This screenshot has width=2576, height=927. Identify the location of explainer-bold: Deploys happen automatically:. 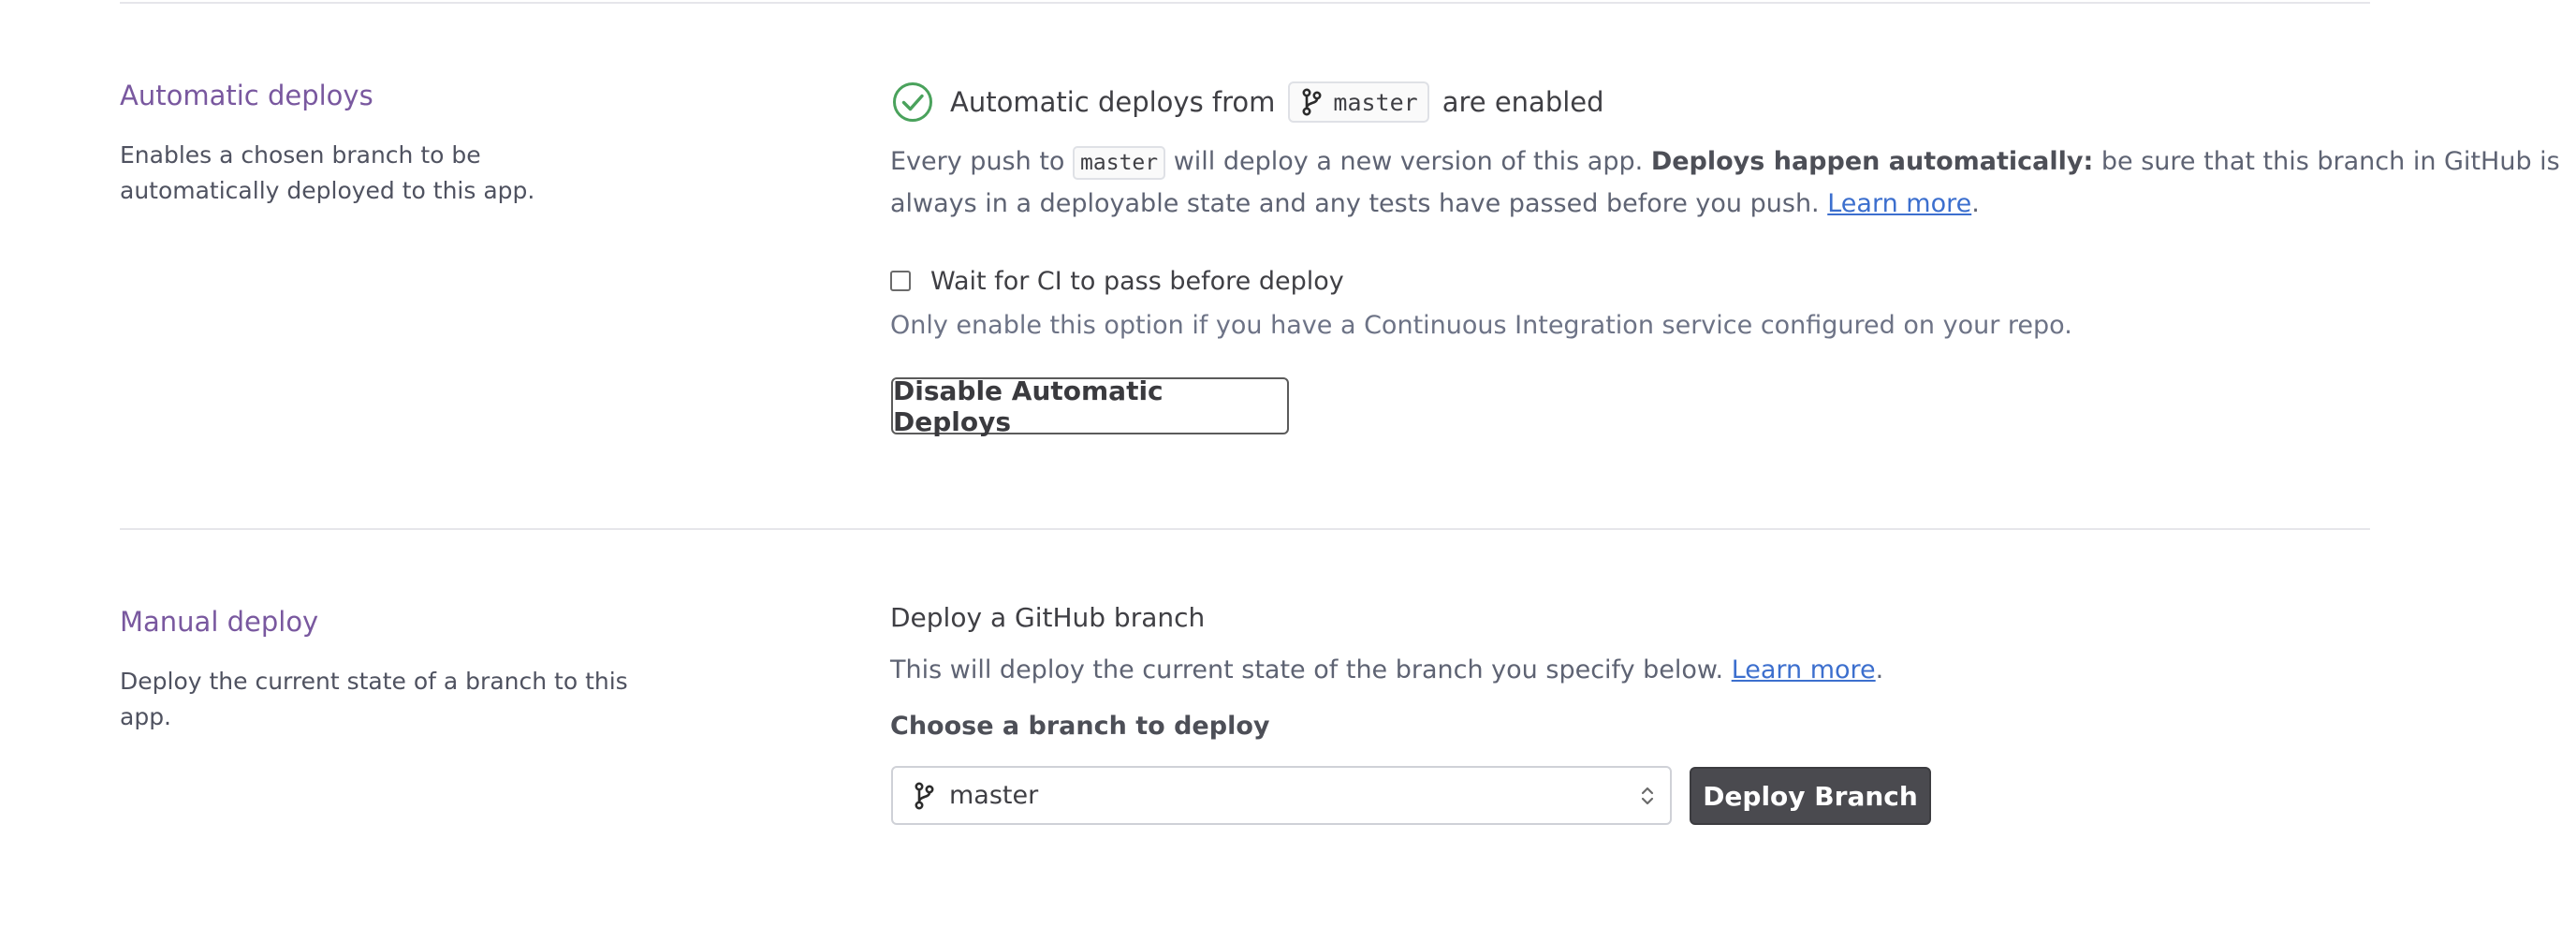
(1872, 161).